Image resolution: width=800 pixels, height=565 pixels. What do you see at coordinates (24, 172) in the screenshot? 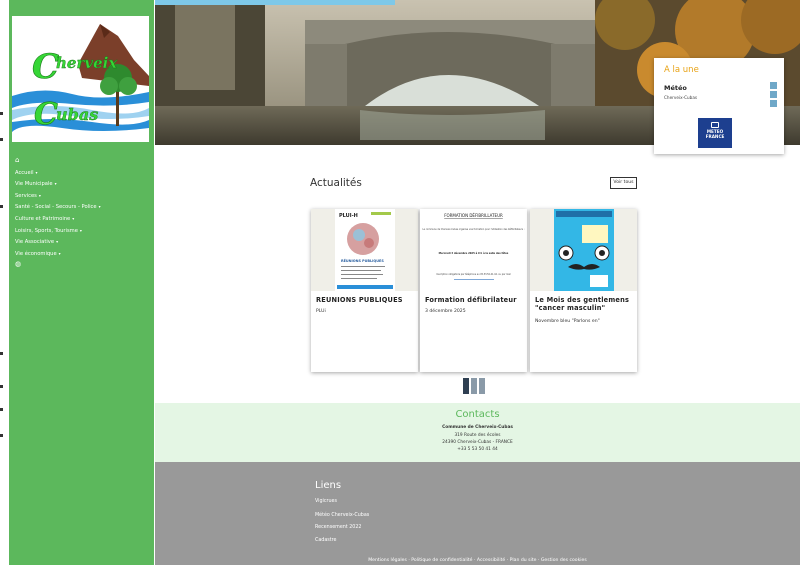
I see `nav-label: Accueil` at bounding box center [24, 172].